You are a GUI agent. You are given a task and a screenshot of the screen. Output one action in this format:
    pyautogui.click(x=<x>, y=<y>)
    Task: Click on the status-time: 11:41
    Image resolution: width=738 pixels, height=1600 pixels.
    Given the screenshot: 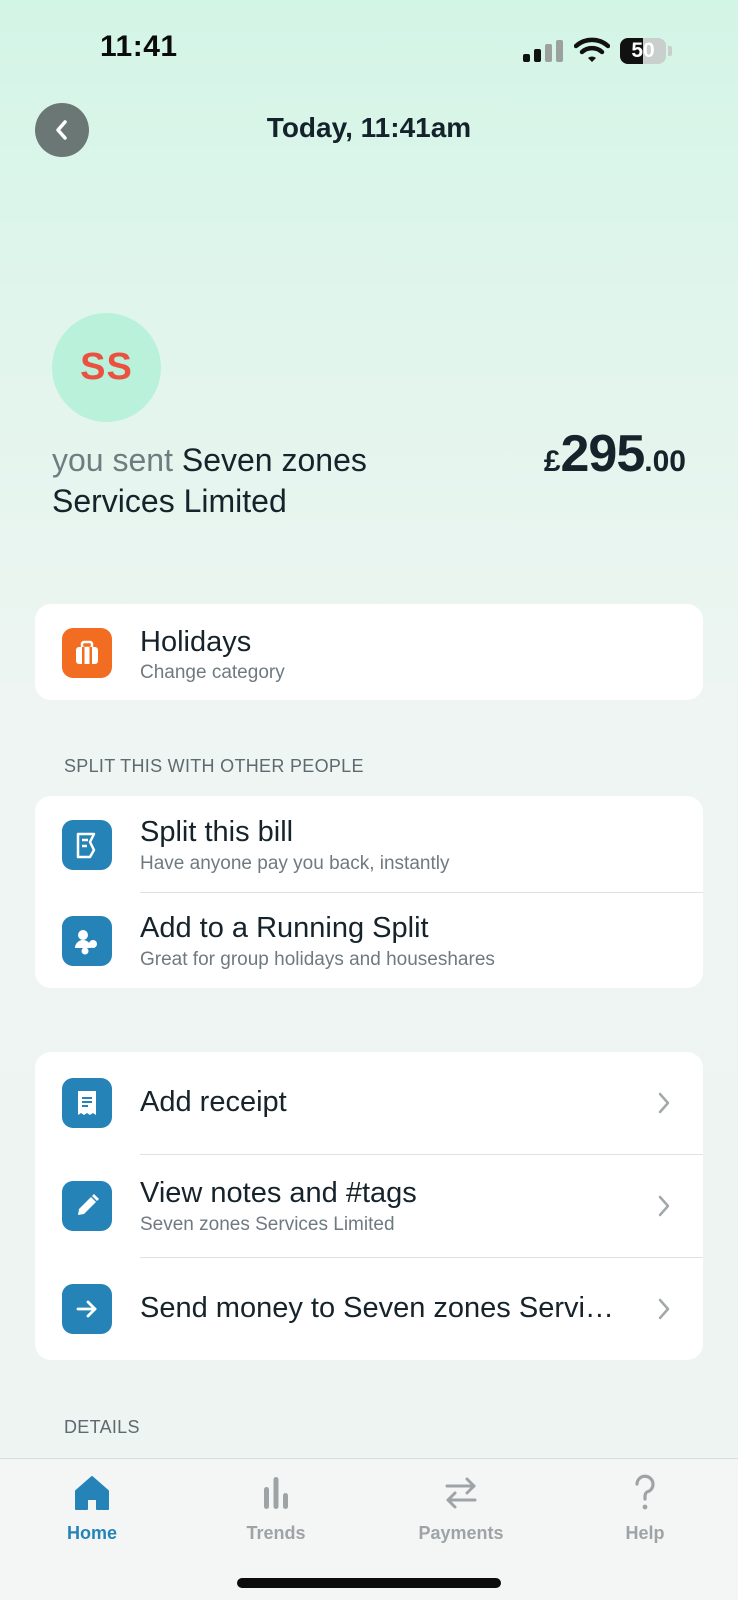 What is the action you would take?
    pyautogui.click(x=139, y=46)
    